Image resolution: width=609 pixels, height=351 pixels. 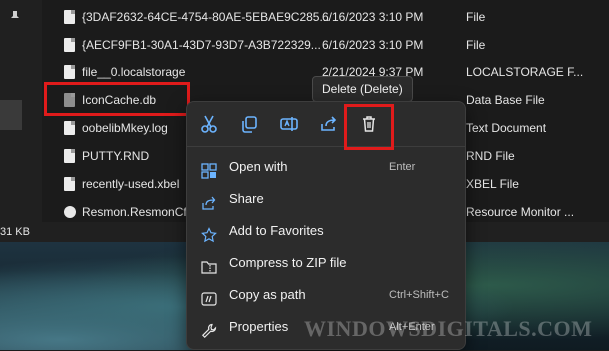 What do you see at coordinates (326, 295) in the screenshot?
I see `menu-item-copy-as-path: Copy as path Ctrl+Shift+C` at bounding box center [326, 295].